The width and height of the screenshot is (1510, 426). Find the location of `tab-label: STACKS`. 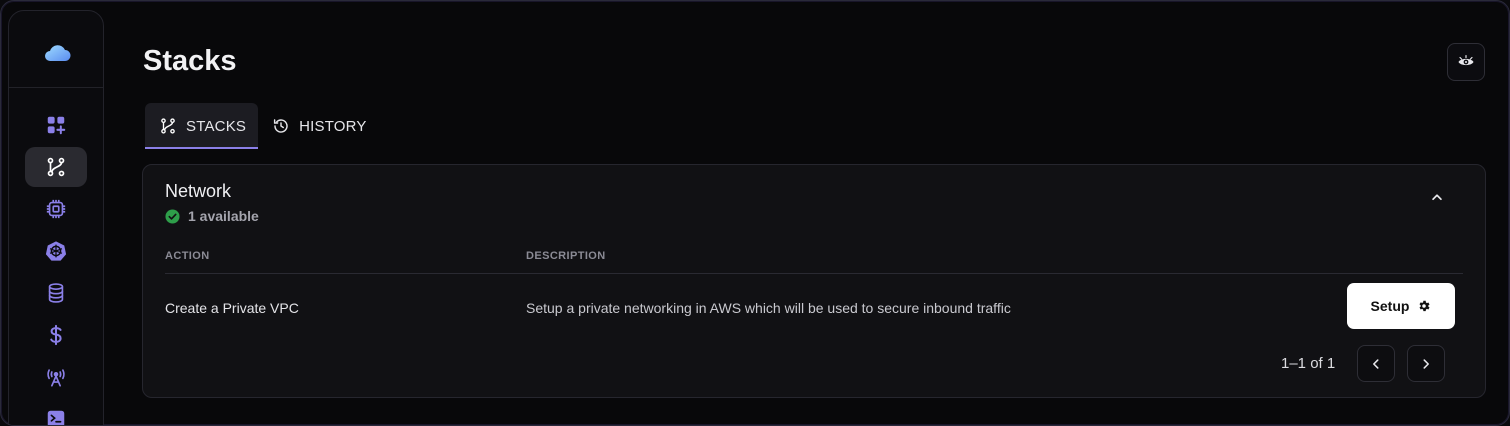

tab-label: STACKS is located at coordinates (216, 126).